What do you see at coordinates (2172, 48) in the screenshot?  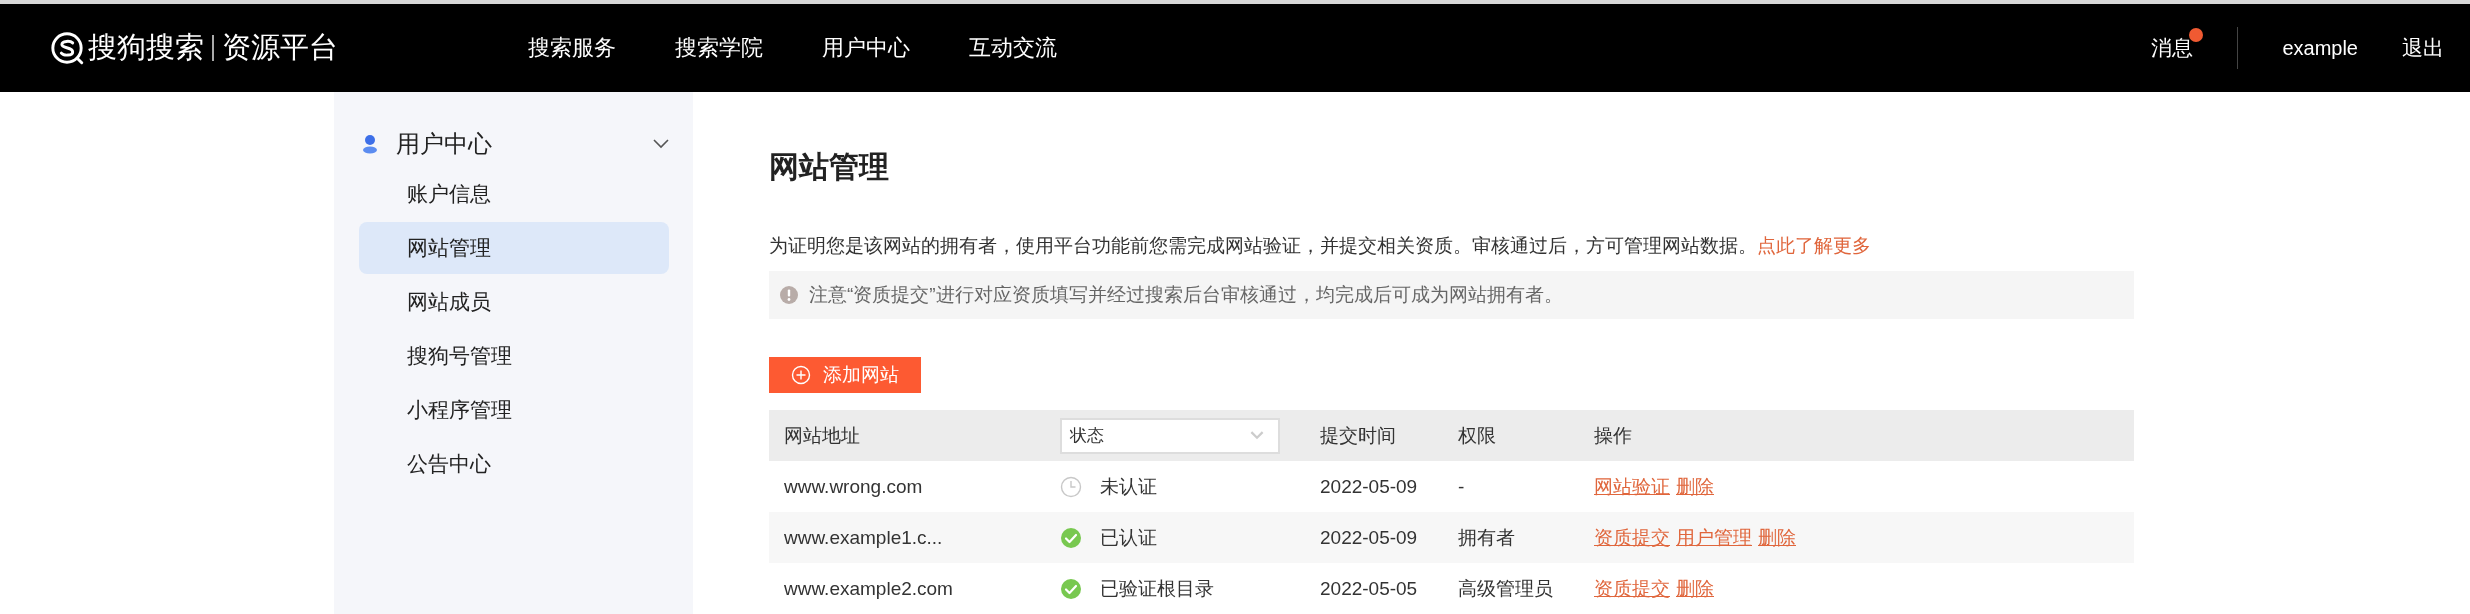 I see `messages-link: 消息` at bounding box center [2172, 48].